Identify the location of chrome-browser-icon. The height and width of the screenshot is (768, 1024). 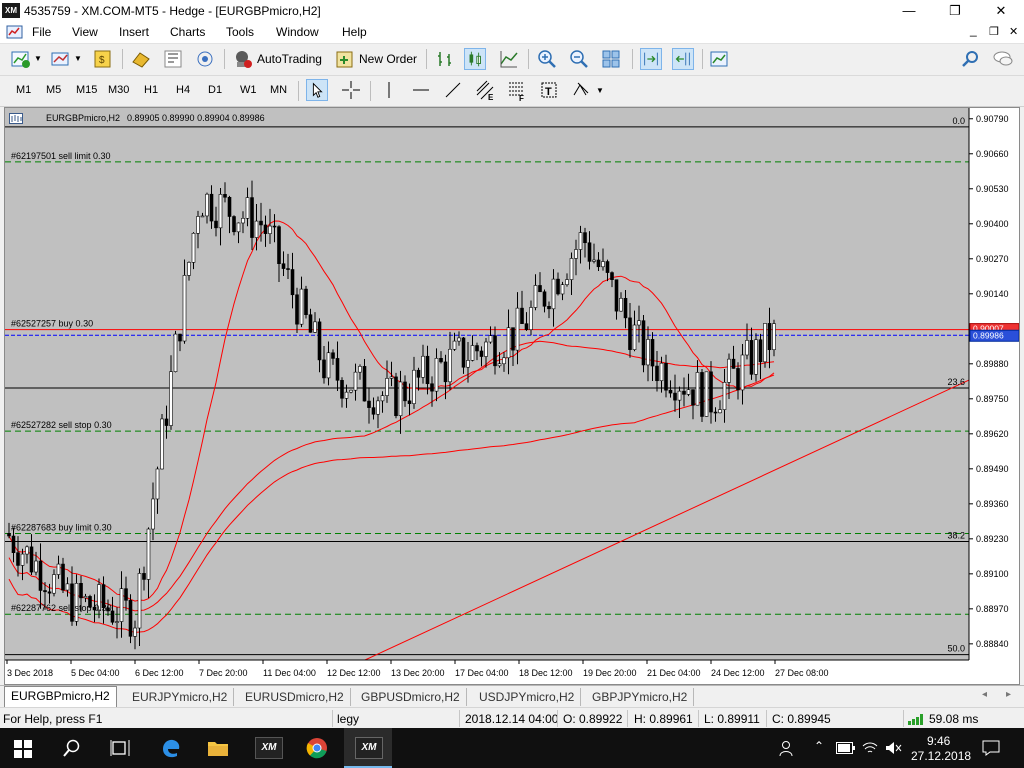
(317, 748).